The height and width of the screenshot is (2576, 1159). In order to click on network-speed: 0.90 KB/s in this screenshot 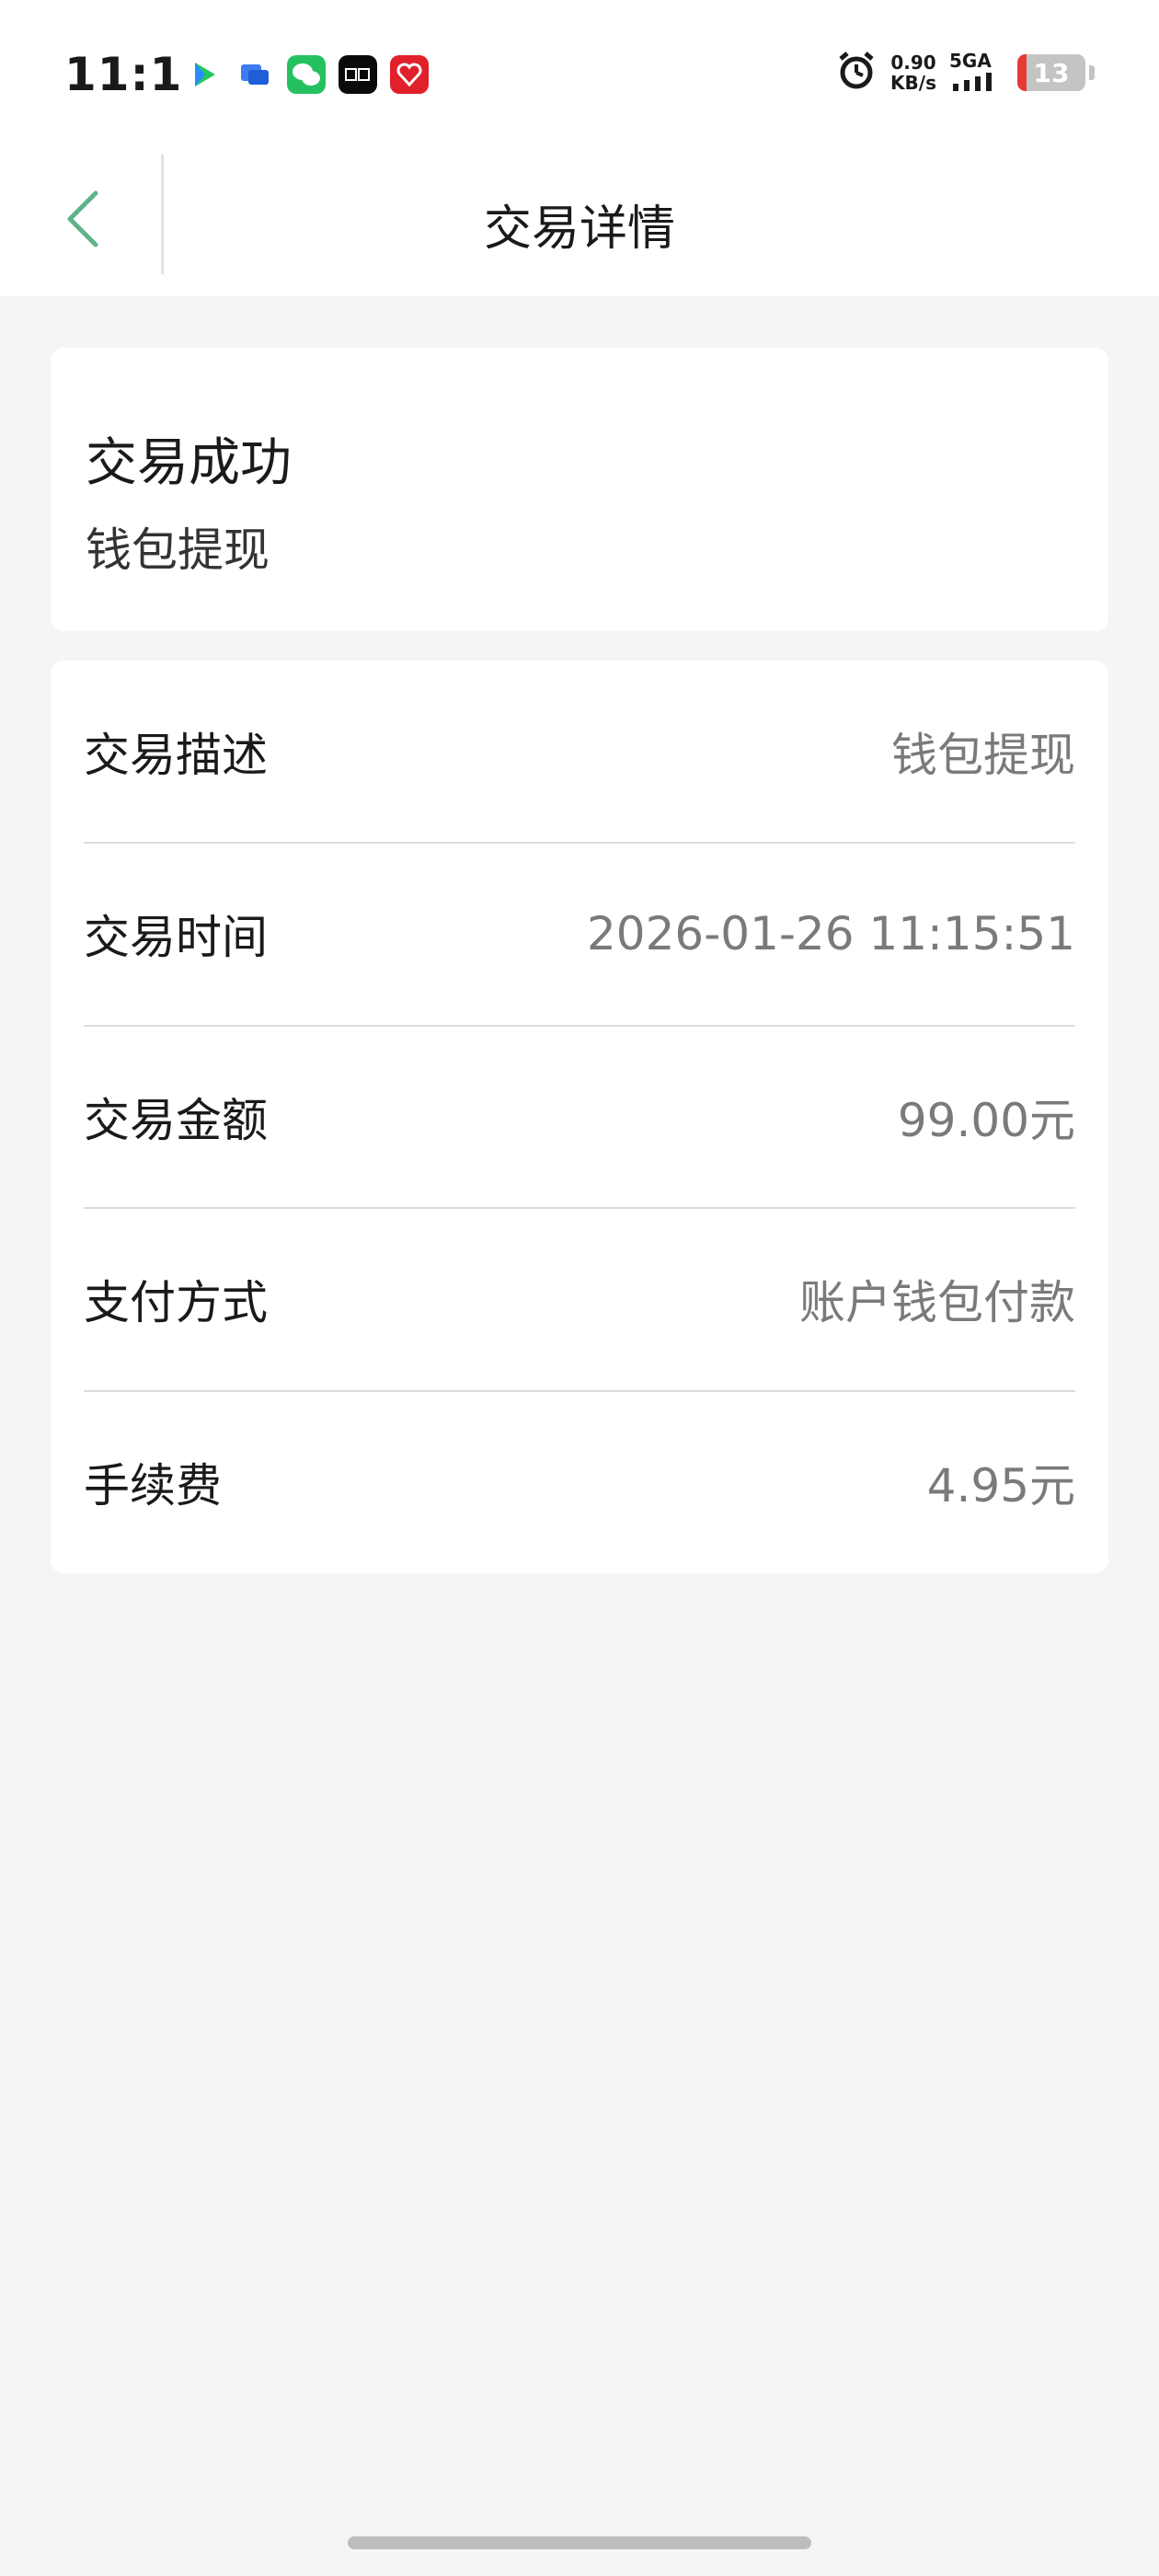, I will do `click(913, 72)`.